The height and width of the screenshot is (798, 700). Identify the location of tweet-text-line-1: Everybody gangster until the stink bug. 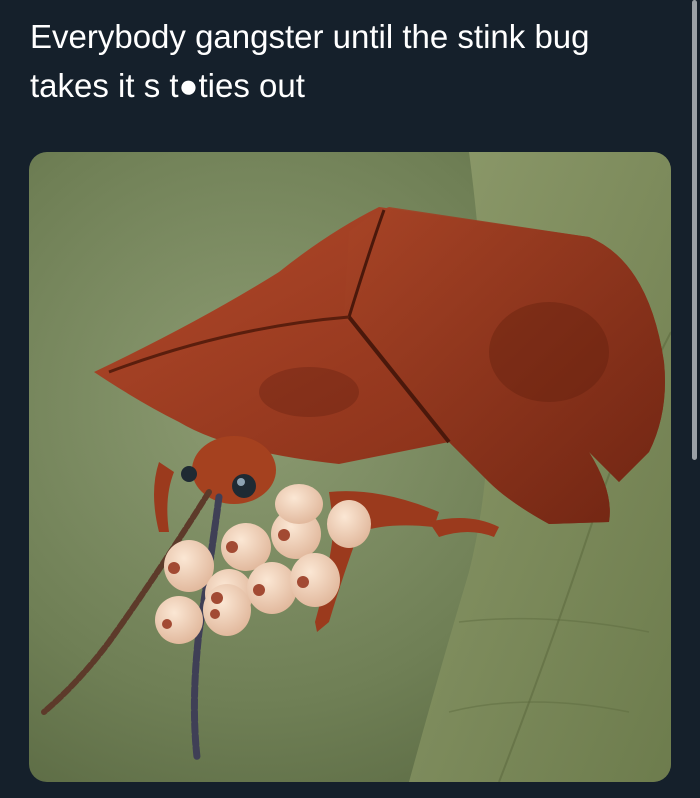
(310, 36).